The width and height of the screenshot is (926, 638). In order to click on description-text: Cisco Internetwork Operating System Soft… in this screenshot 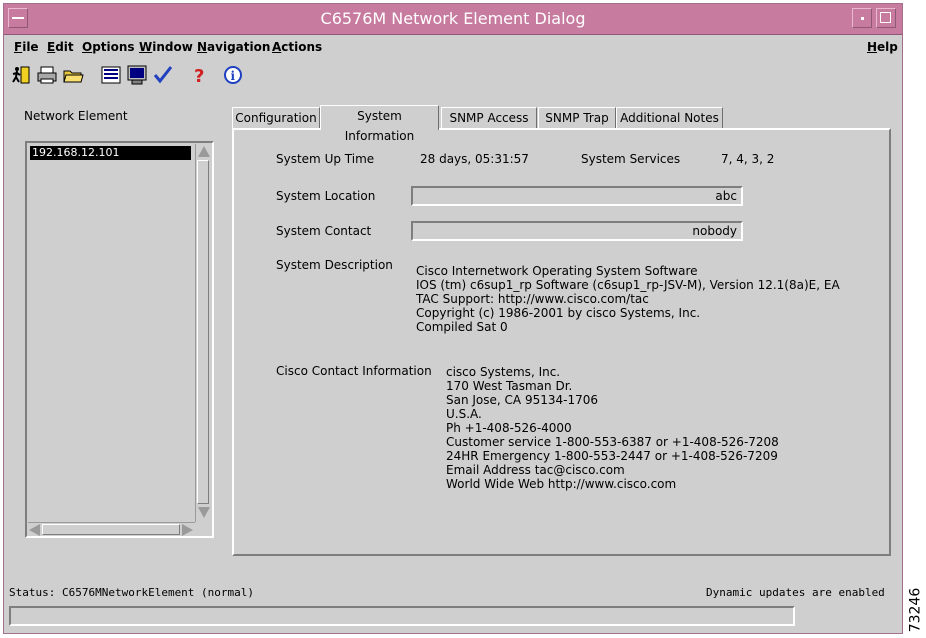, I will do `click(628, 299)`.